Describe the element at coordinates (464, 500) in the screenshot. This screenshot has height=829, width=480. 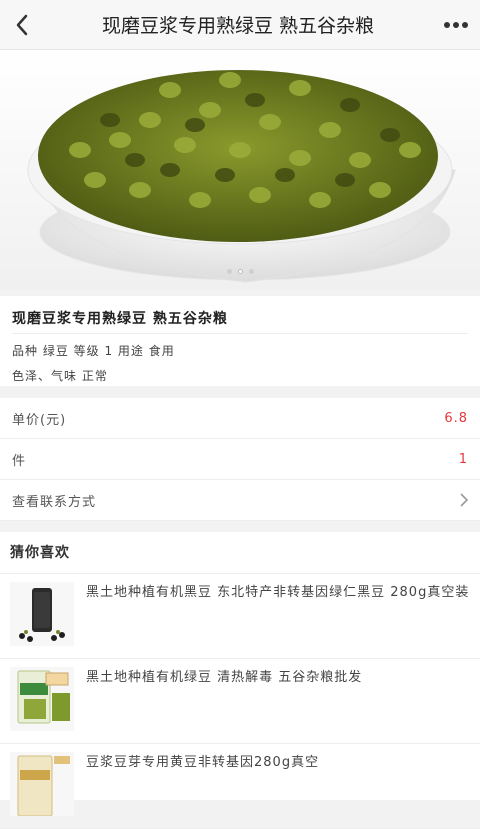
I see `chevron-right-icon` at that location.